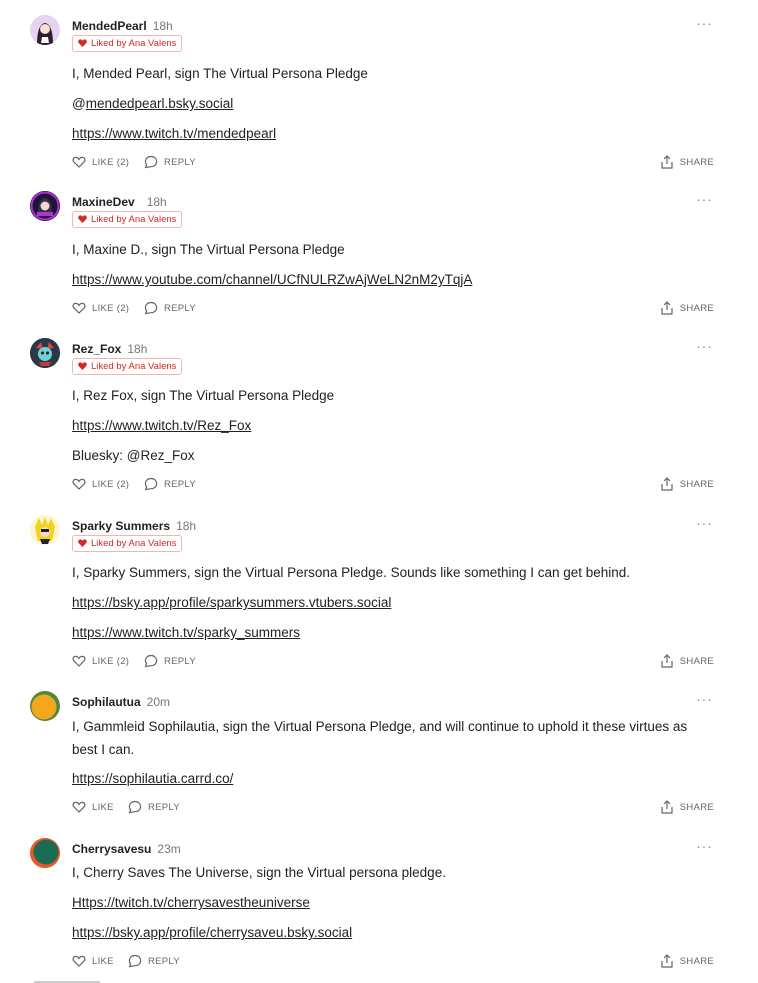 This screenshot has height=983, width=758. I want to click on author-name: MendedPearl, so click(109, 26).